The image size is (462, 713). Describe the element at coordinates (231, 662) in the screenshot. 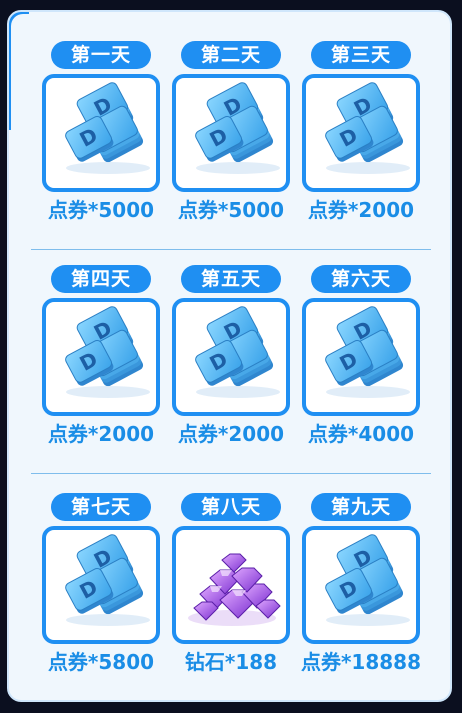

I see `reward-amount: 钻石*188` at that location.